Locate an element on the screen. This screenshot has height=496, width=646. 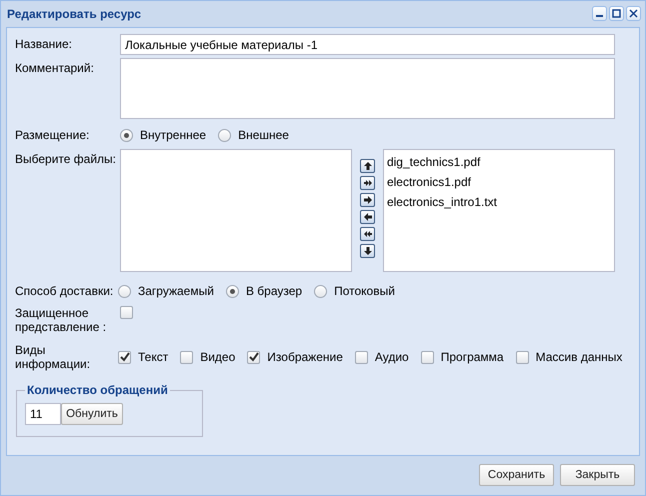
radio-option: В браузер is located at coordinates (264, 291).